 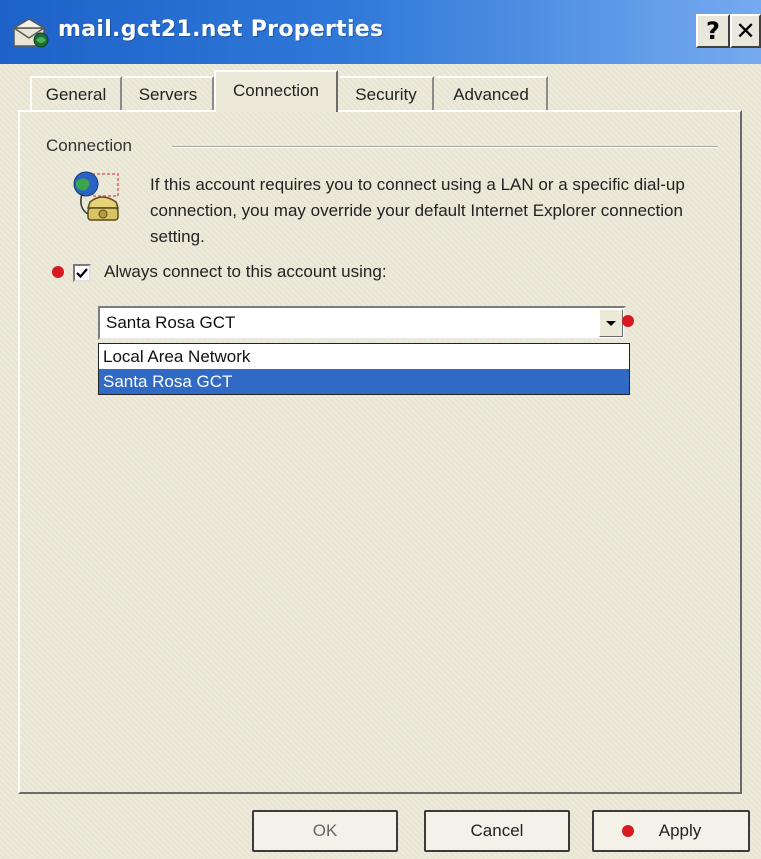 What do you see at coordinates (628, 321) in the screenshot?
I see `marker-dot-select` at bounding box center [628, 321].